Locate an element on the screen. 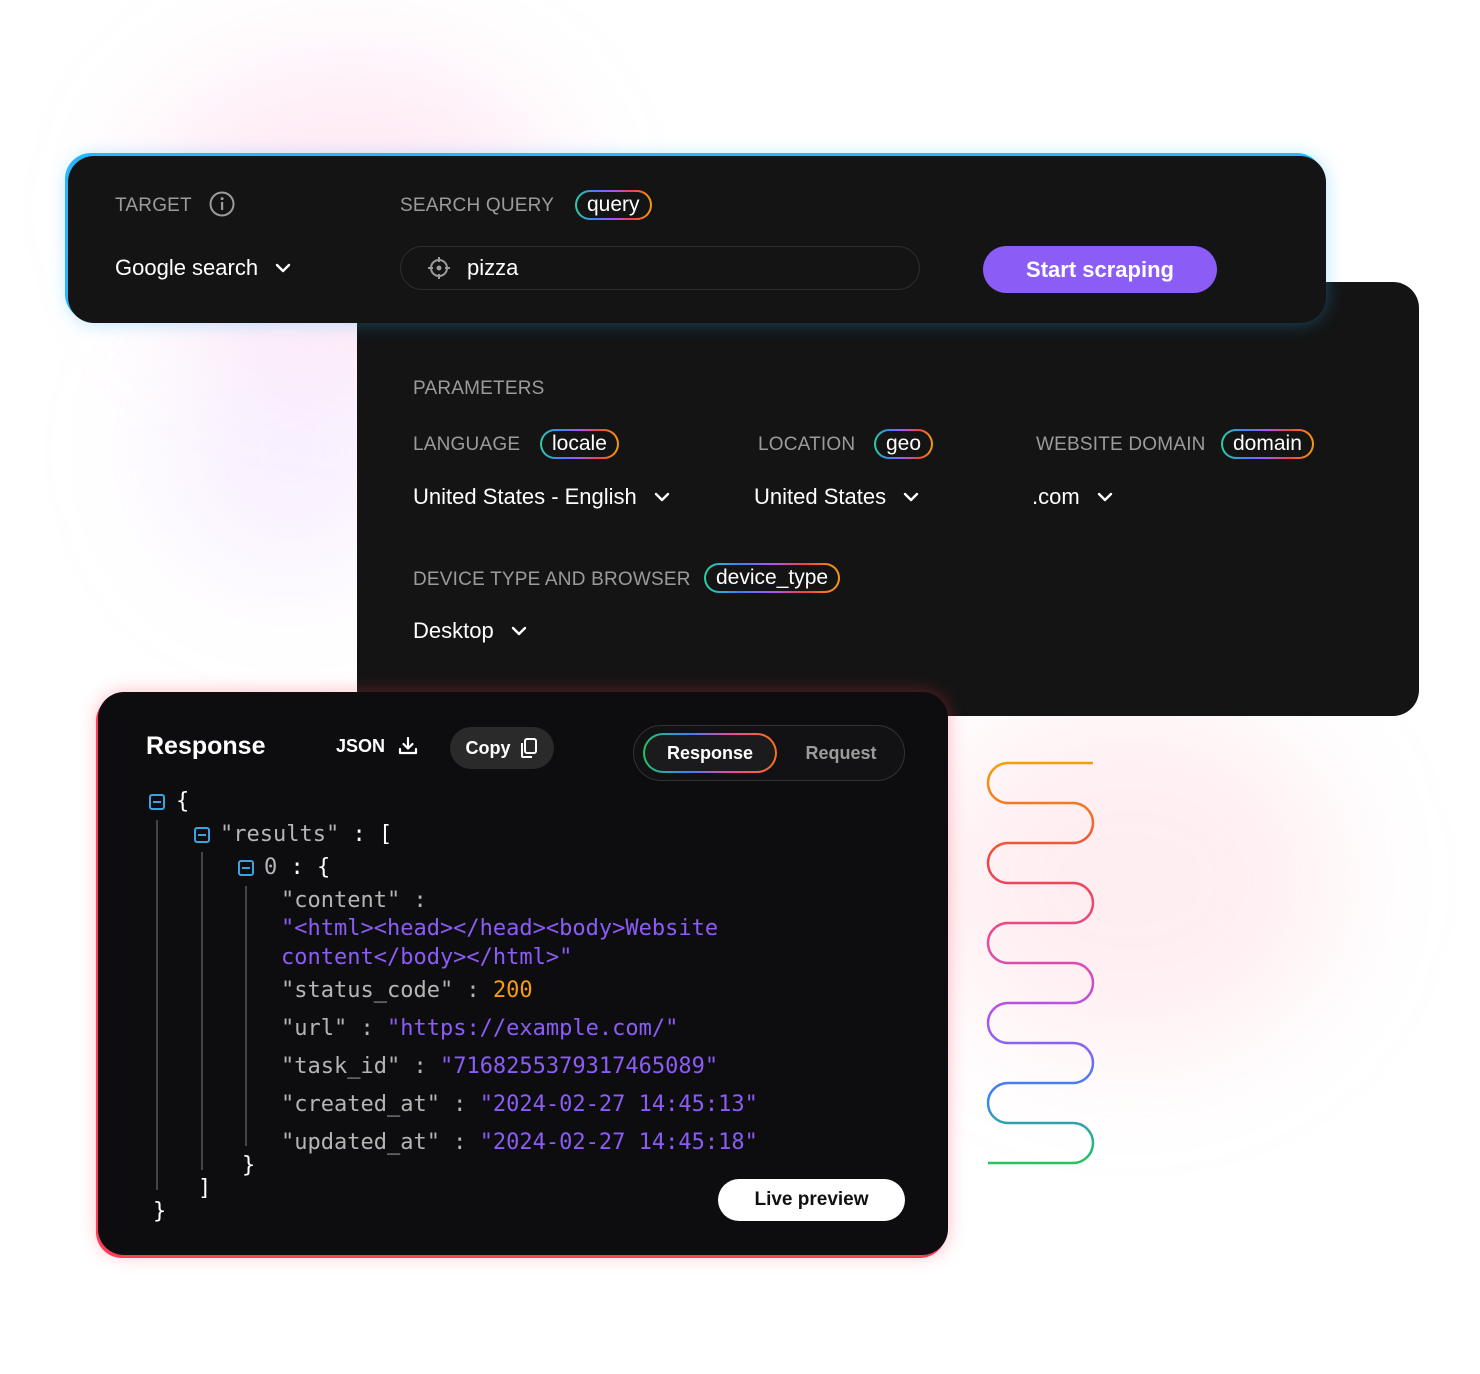  device-select: Desktop is located at coordinates (471, 631).